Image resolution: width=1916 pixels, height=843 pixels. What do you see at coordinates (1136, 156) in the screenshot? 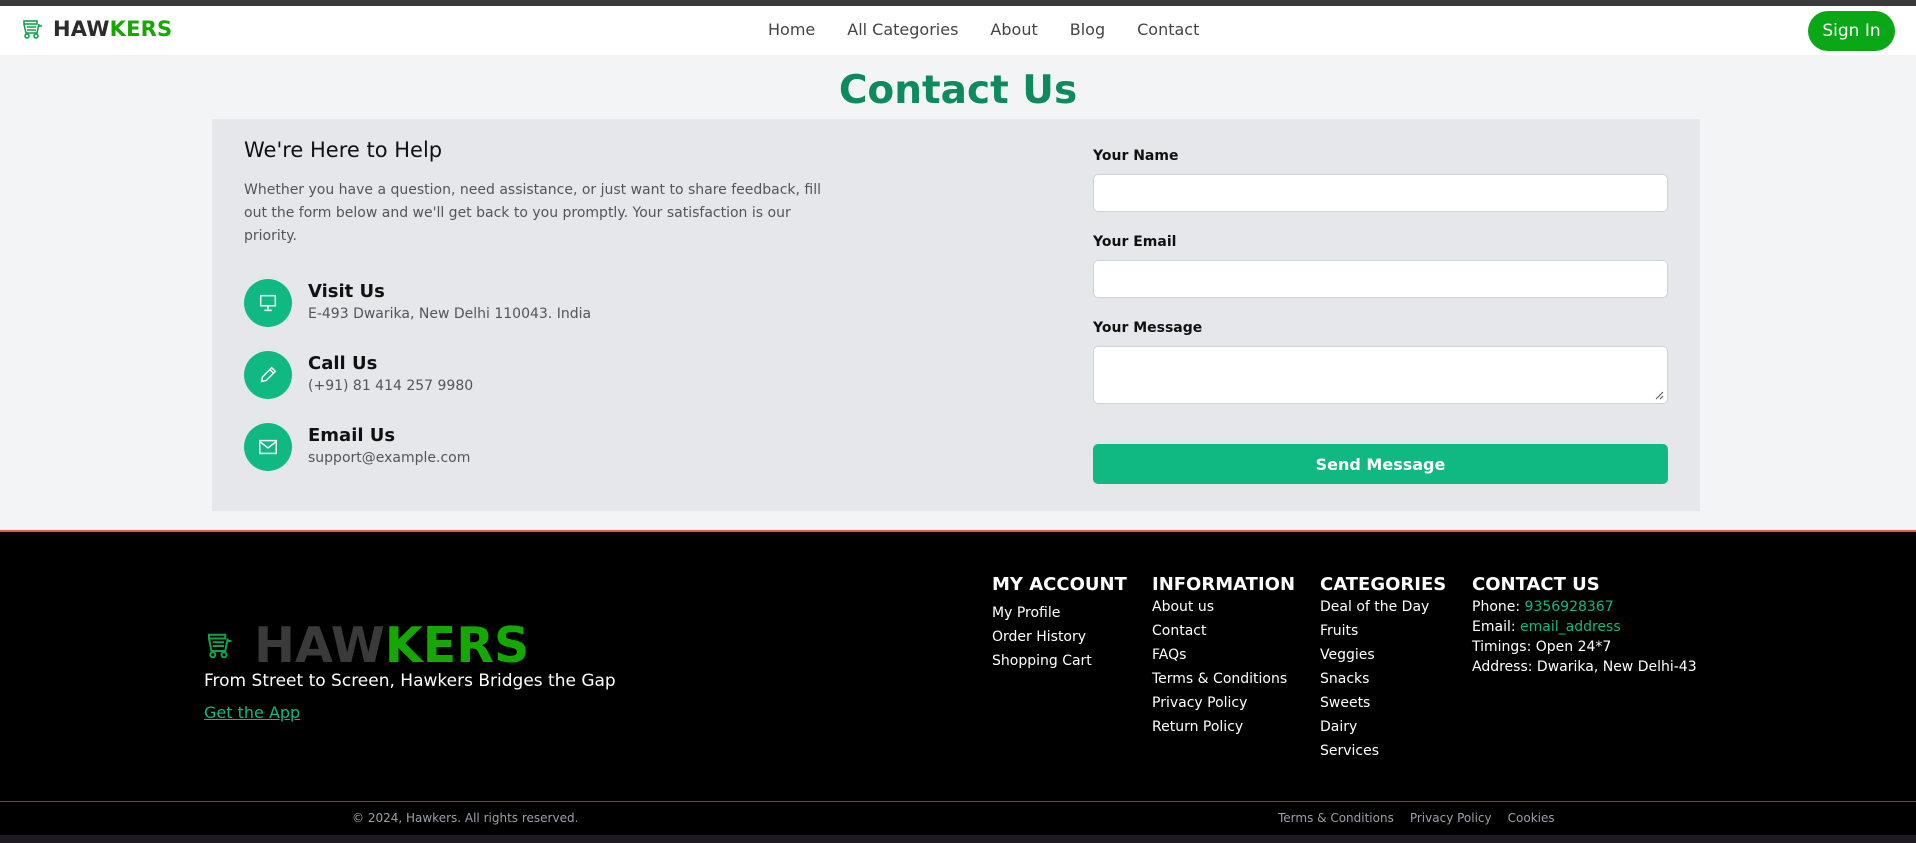
I see `name-label: Your Name` at bounding box center [1136, 156].